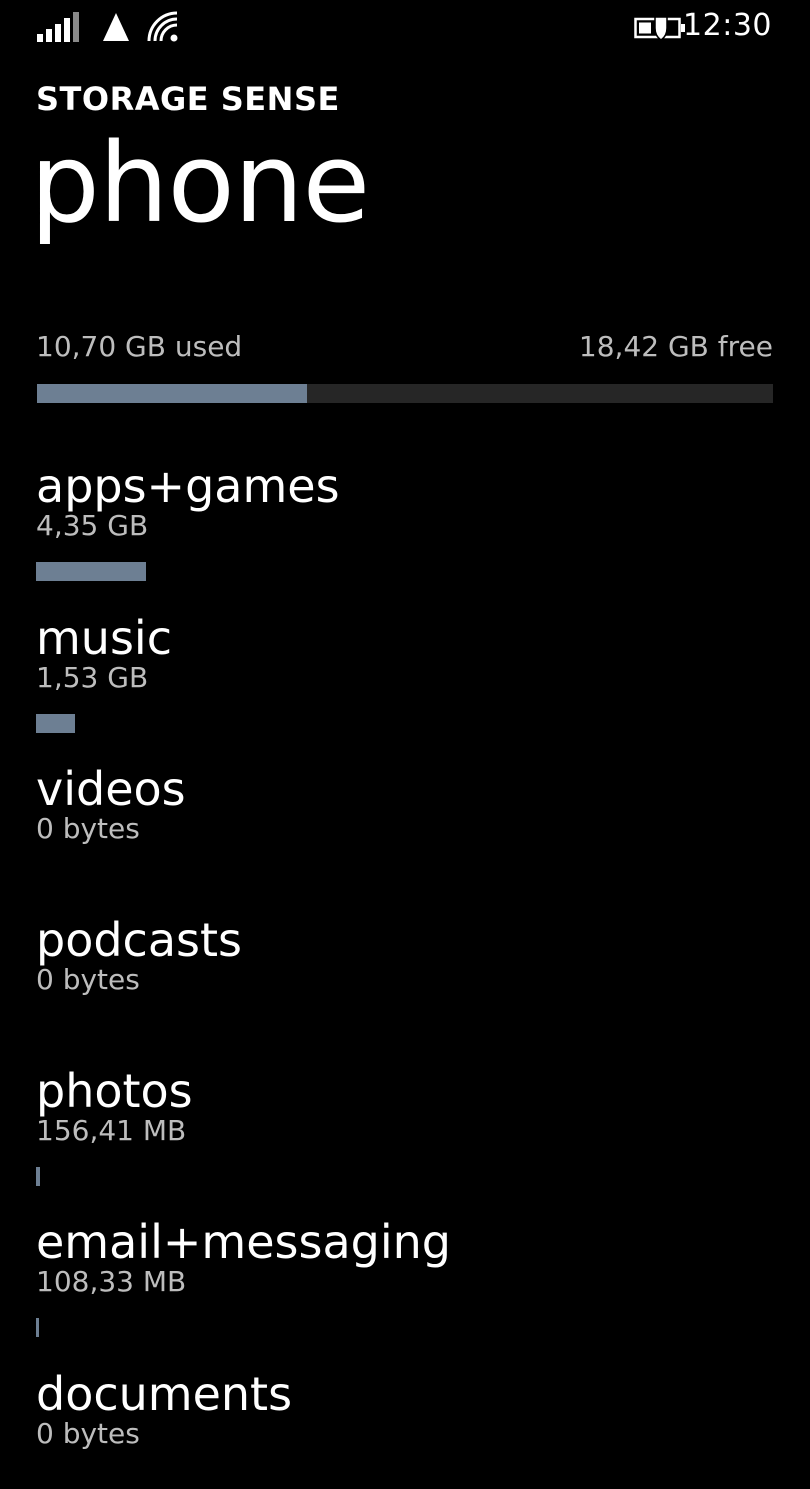 This screenshot has height=1489, width=810. I want to click on category-name: documents, so click(164, 1394).